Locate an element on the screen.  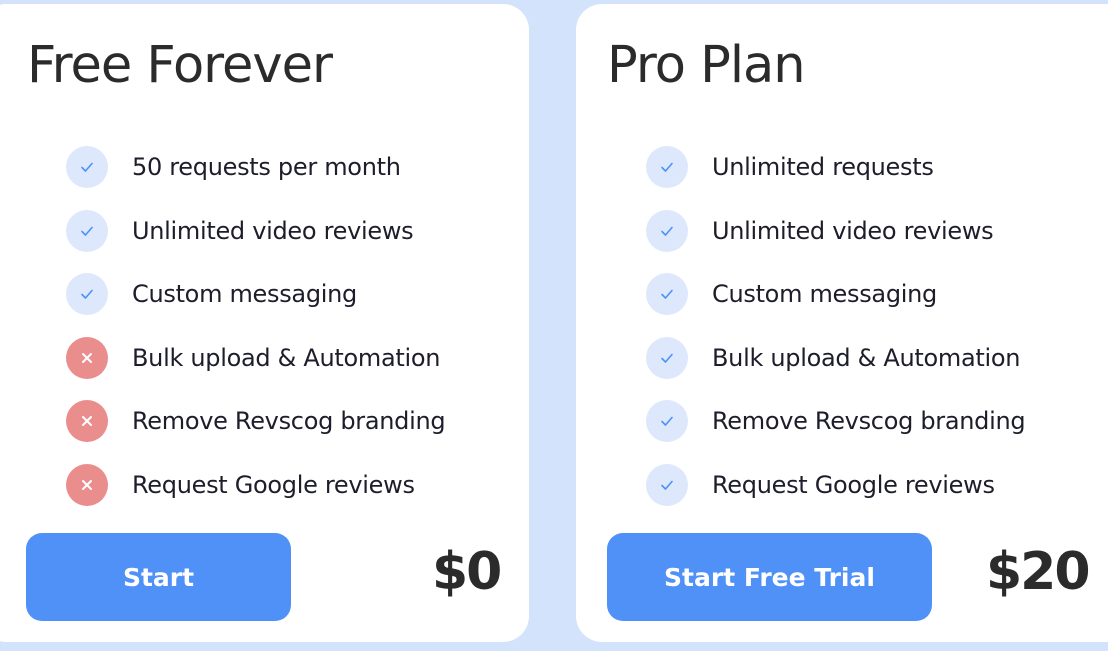
feature-item: Unlimited requests is located at coordinates (835, 167).